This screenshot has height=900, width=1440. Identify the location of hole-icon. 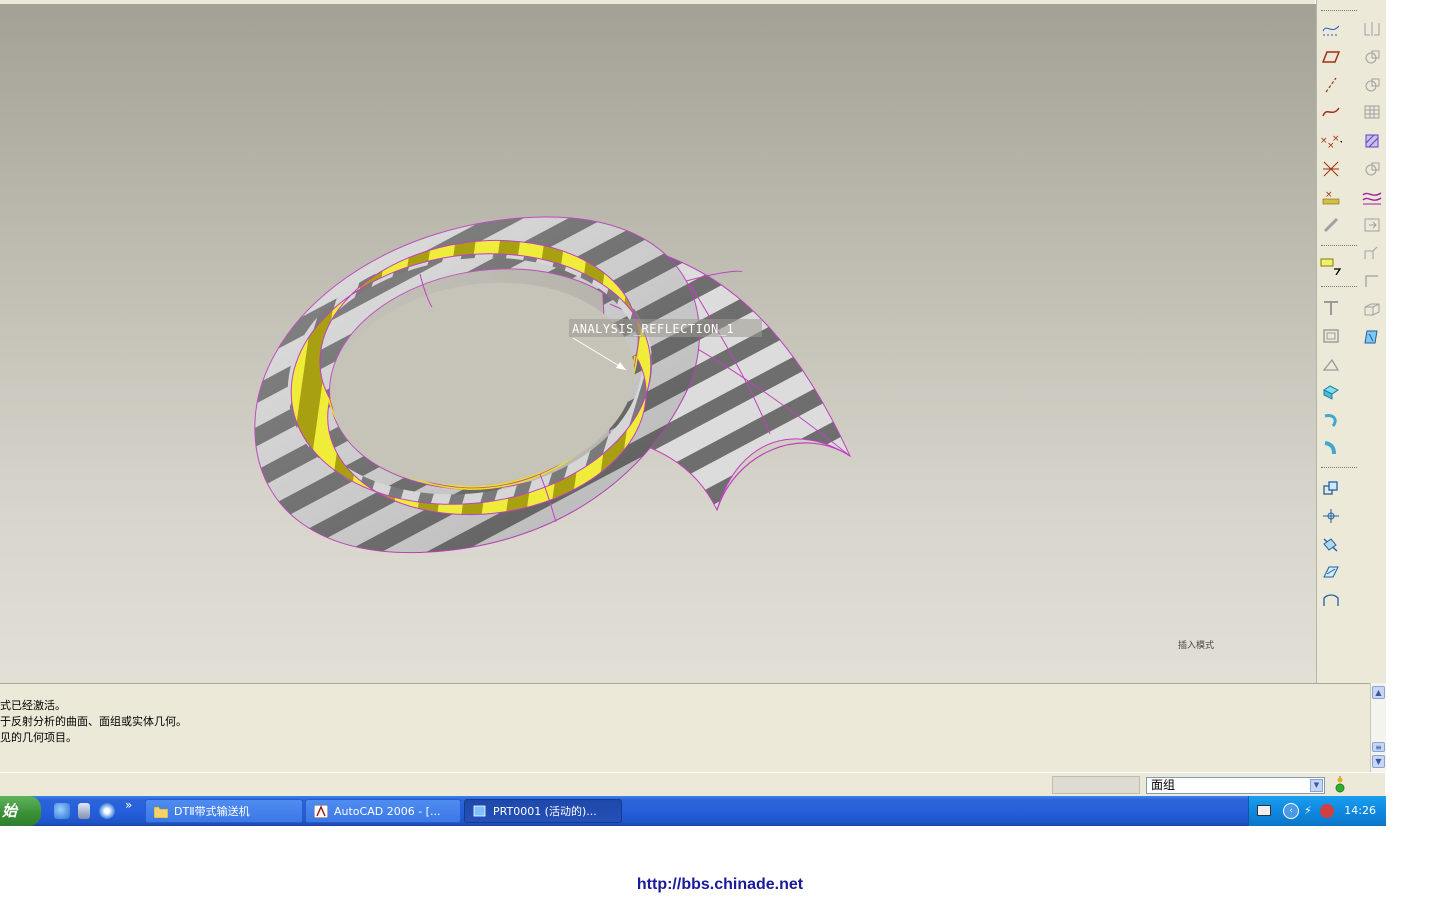
(1331, 336).